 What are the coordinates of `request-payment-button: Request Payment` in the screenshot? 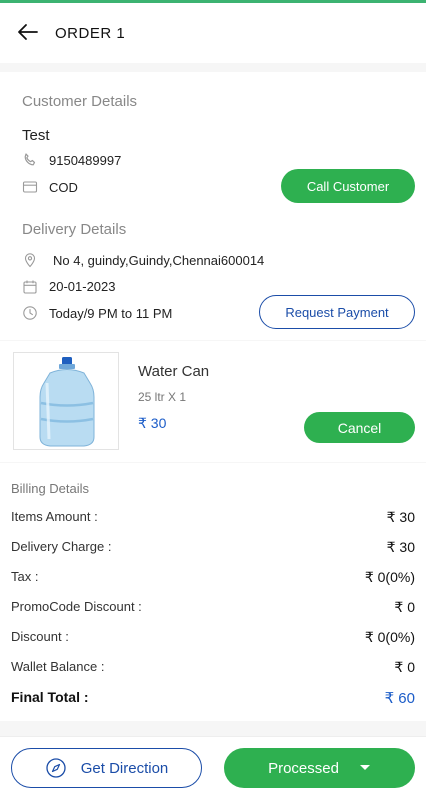 It's located at (337, 312).